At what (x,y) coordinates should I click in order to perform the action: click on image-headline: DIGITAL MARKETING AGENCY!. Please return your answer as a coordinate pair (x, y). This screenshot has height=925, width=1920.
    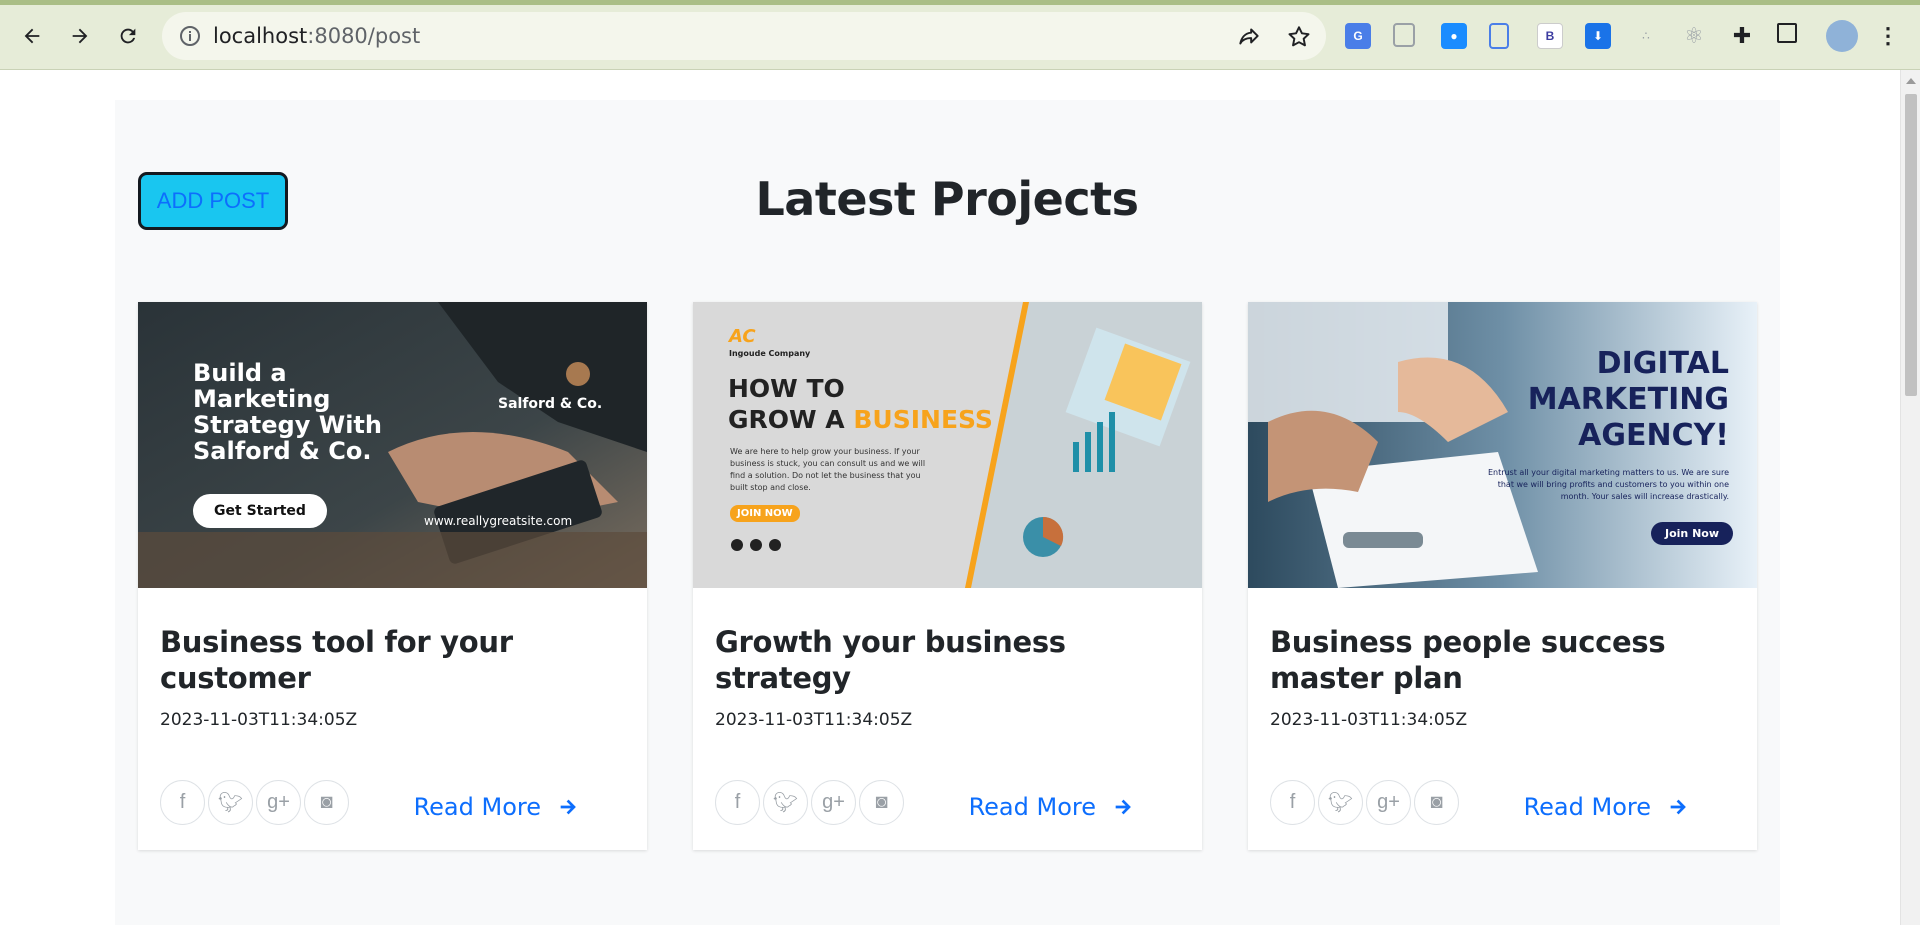
    Looking at the image, I should click on (1628, 400).